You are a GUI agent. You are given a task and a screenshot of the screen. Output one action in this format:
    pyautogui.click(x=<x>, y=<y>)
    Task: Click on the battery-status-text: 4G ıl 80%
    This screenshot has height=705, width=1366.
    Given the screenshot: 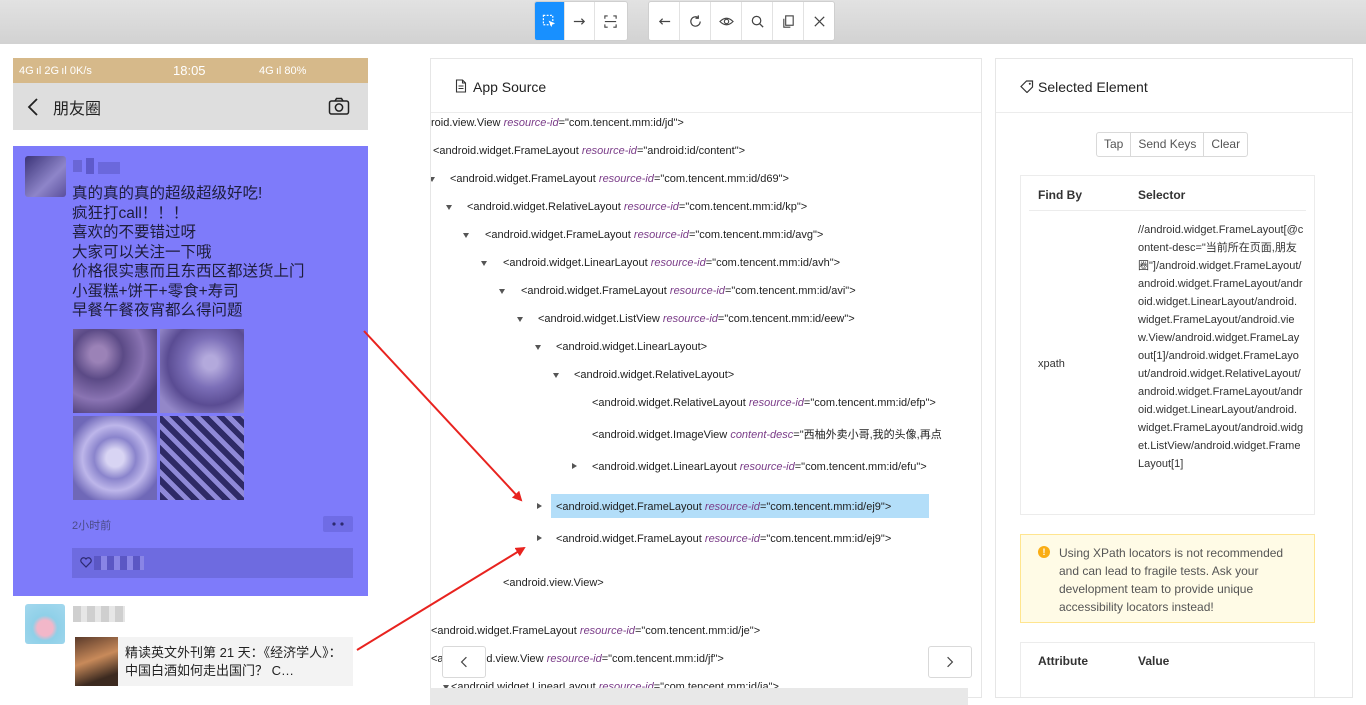 What is the action you would take?
    pyautogui.click(x=283, y=70)
    